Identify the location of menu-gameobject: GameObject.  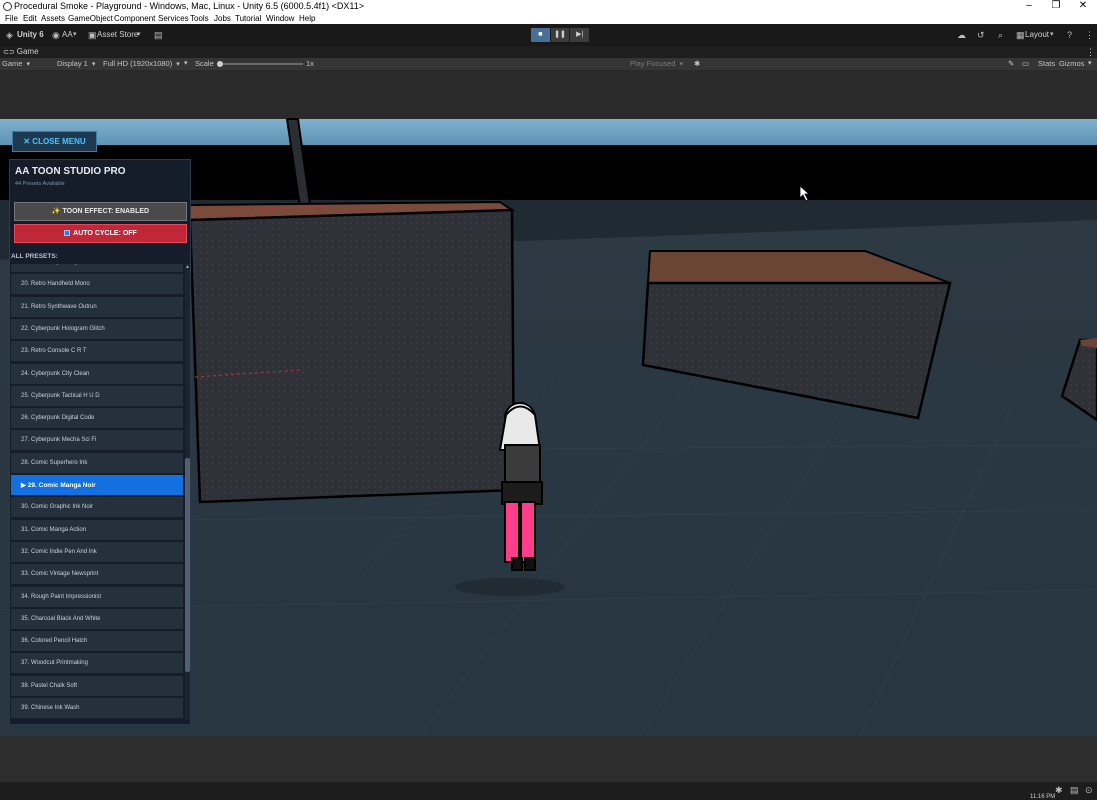
(90, 18).